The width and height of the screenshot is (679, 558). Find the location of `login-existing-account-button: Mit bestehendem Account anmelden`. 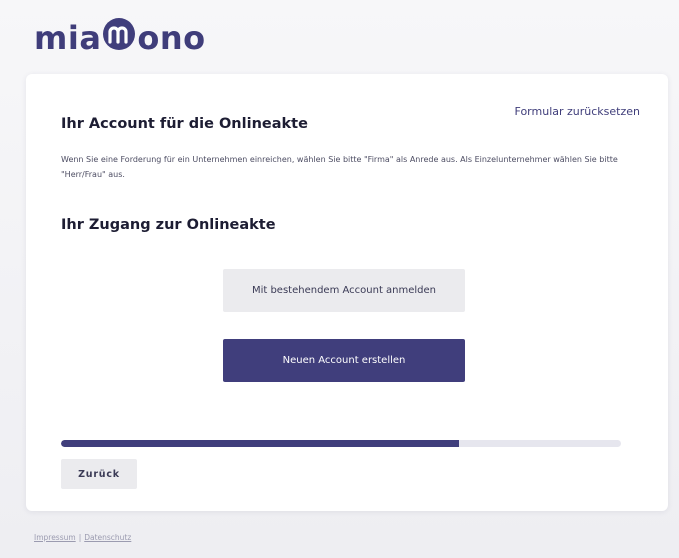

login-existing-account-button: Mit bestehendem Account anmelden is located at coordinates (344, 290).